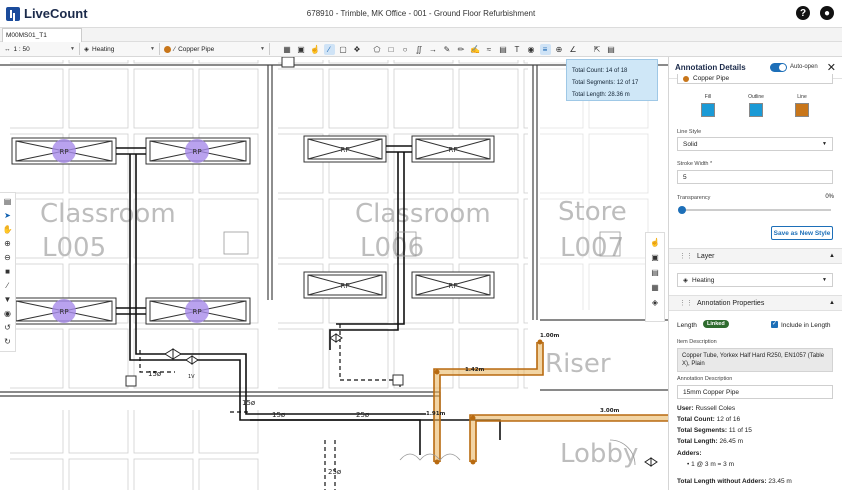 The image size is (842, 490). I want to click on export-icon: ⇱, so click(597, 49).